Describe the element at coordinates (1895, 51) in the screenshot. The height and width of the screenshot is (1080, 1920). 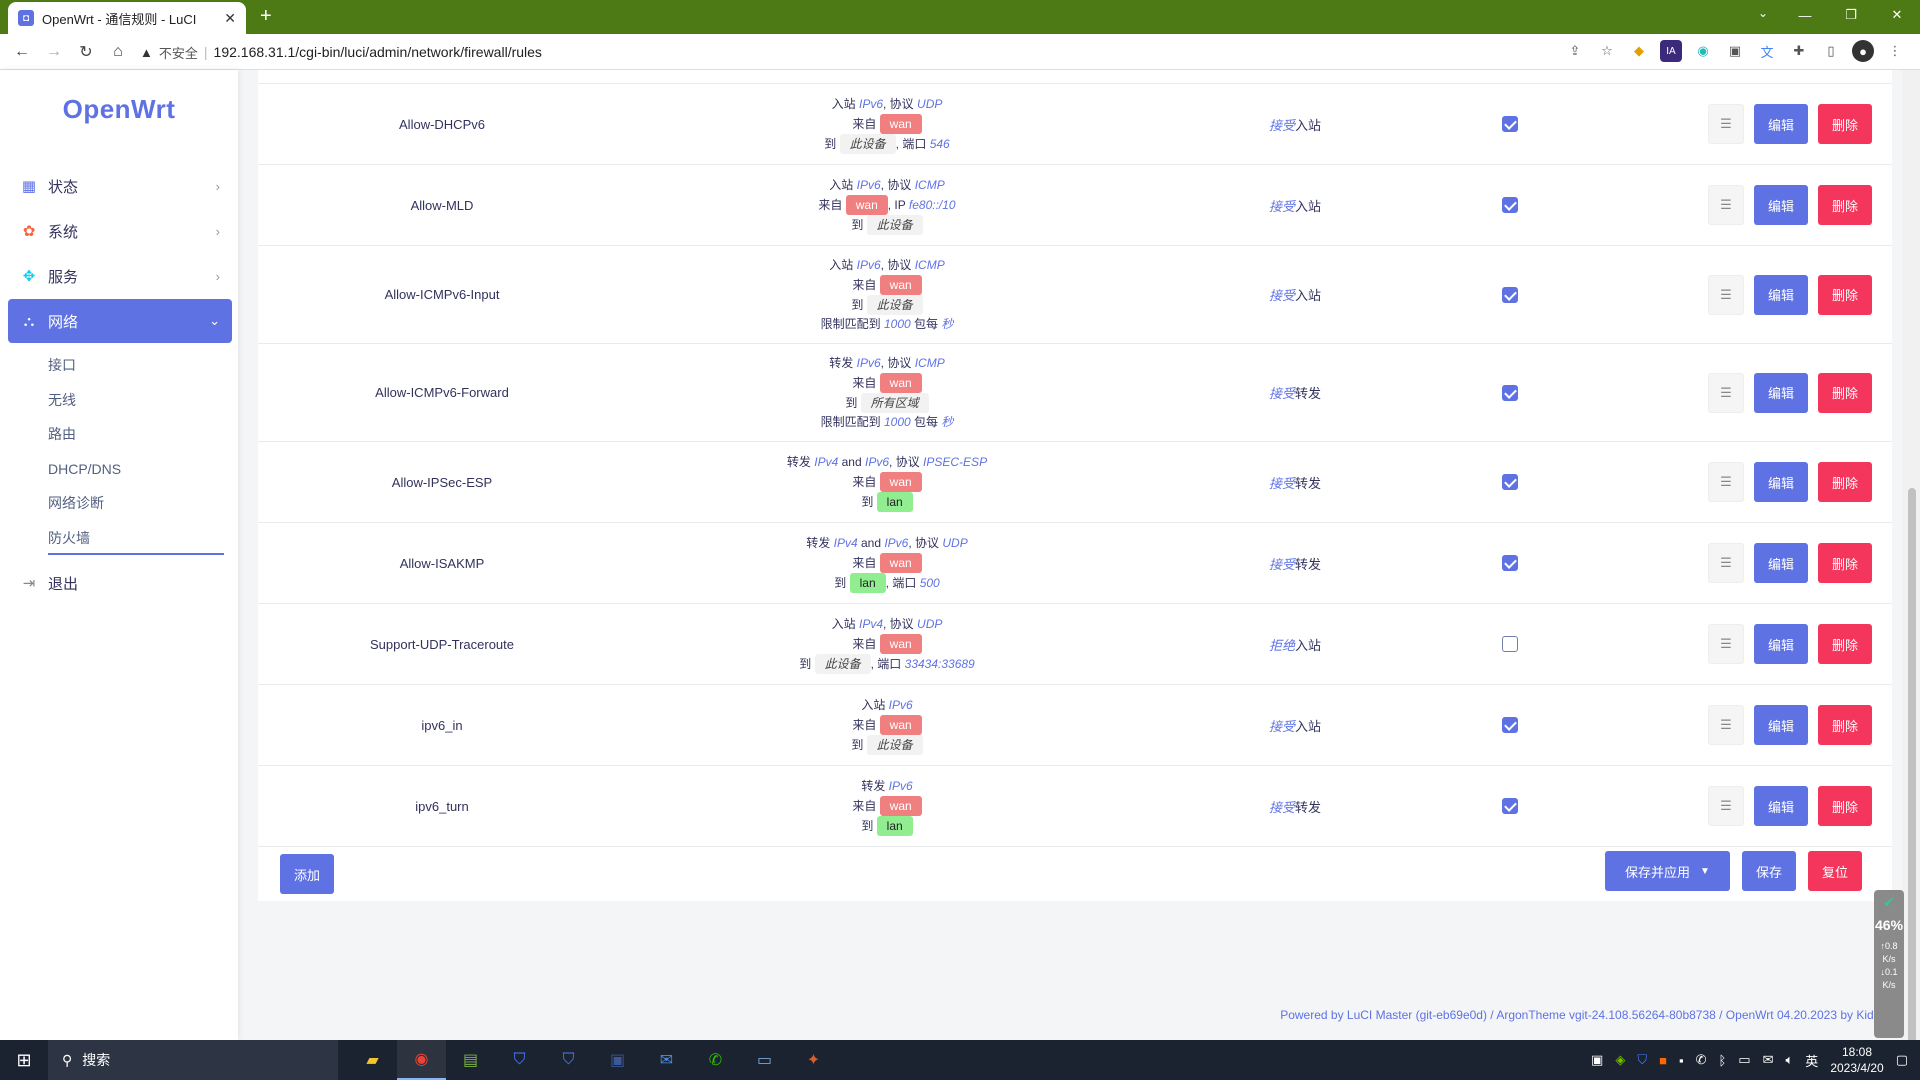
I see `menu-dots-icon: ⋮` at that location.